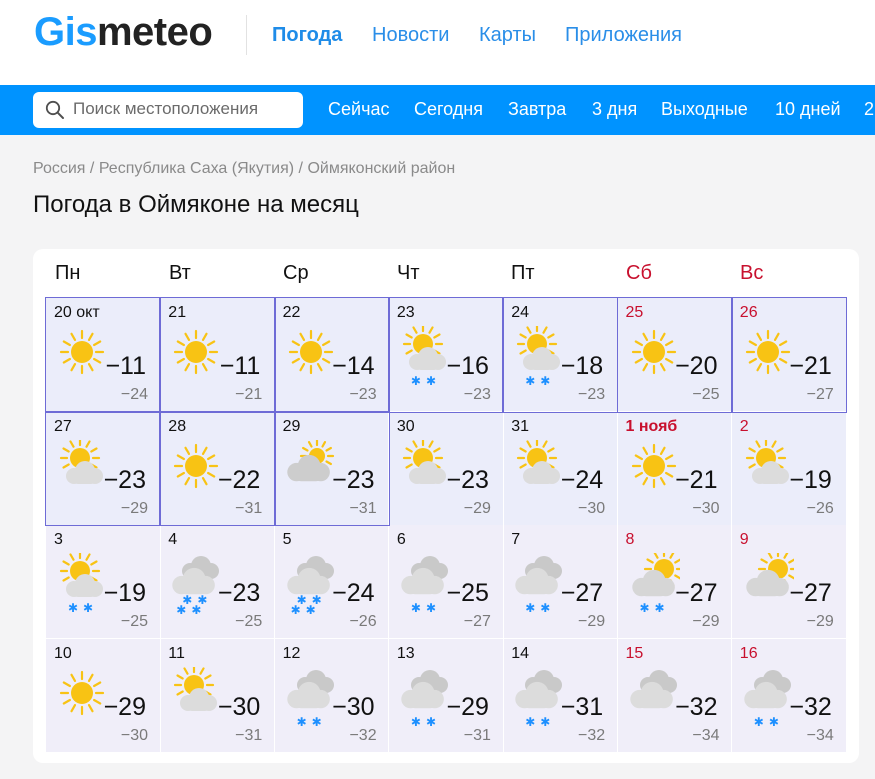  Describe the element at coordinates (408, 273) in the screenshot. I see `weekday-4: Чт` at that location.